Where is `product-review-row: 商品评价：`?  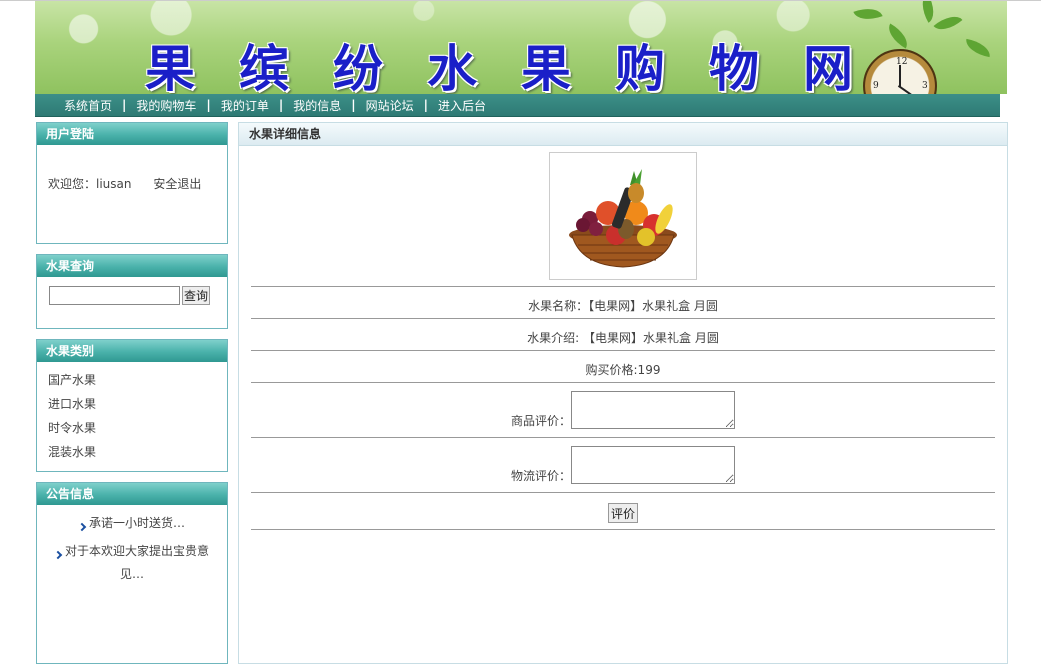
product-review-row: 商品评价： is located at coordinates (623, 410).